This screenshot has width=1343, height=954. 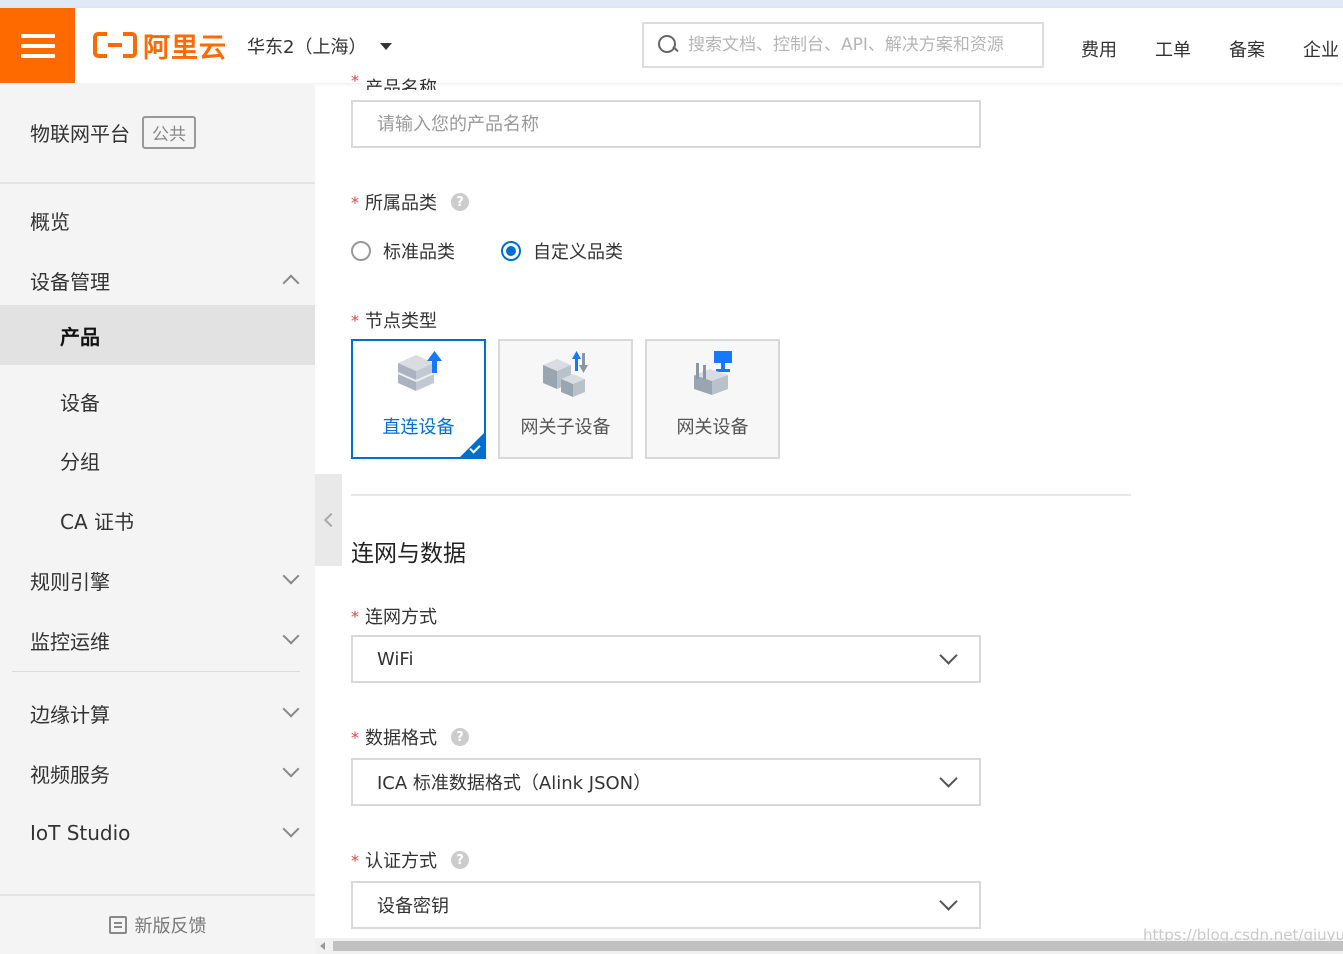 What do you see at coordinates (712, 399) in the screenshot?
I see `node-type-gateway-device: 网关设备` at bounding box center [712, 399].